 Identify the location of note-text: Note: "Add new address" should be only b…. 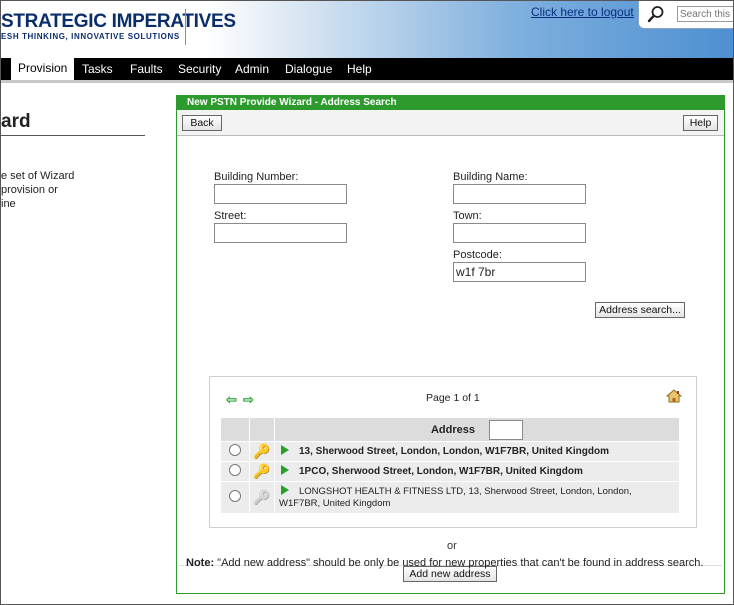
(444, 563).